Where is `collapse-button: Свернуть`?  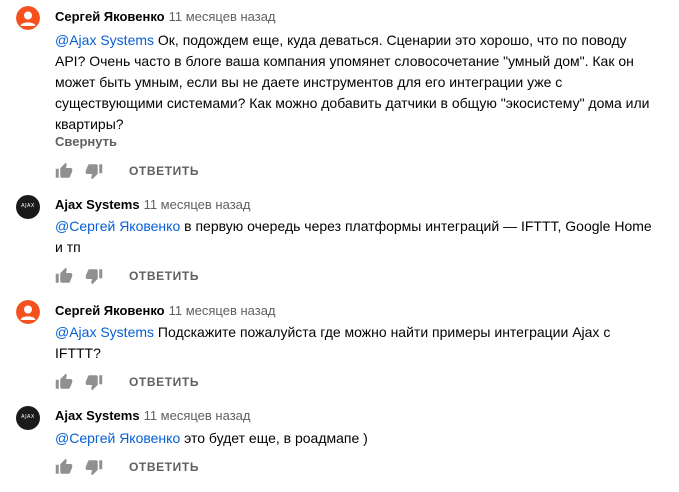
collapse-button: Свернуть is located at coordinates (86, 141).